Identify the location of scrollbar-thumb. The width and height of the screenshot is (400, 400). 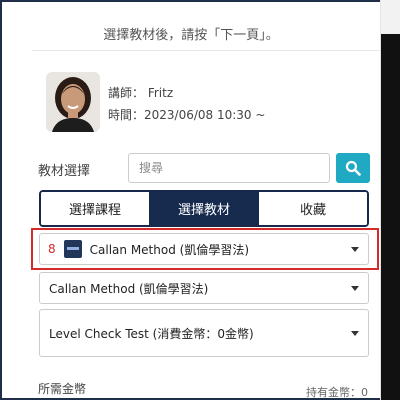
(390, 217).